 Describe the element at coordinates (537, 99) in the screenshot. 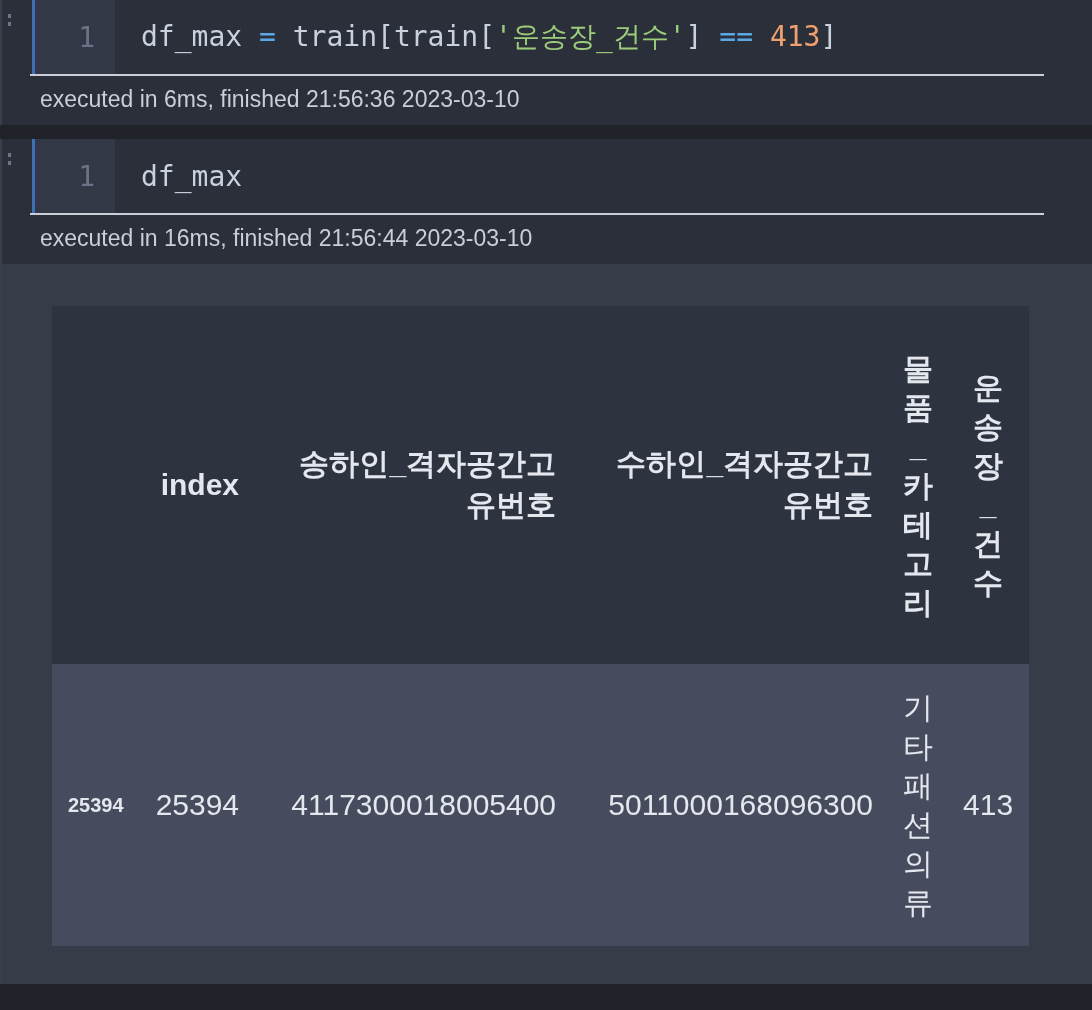

I see `execution-info: executed in 6ms, finished 21:56:36 2023-03-10` at that location.